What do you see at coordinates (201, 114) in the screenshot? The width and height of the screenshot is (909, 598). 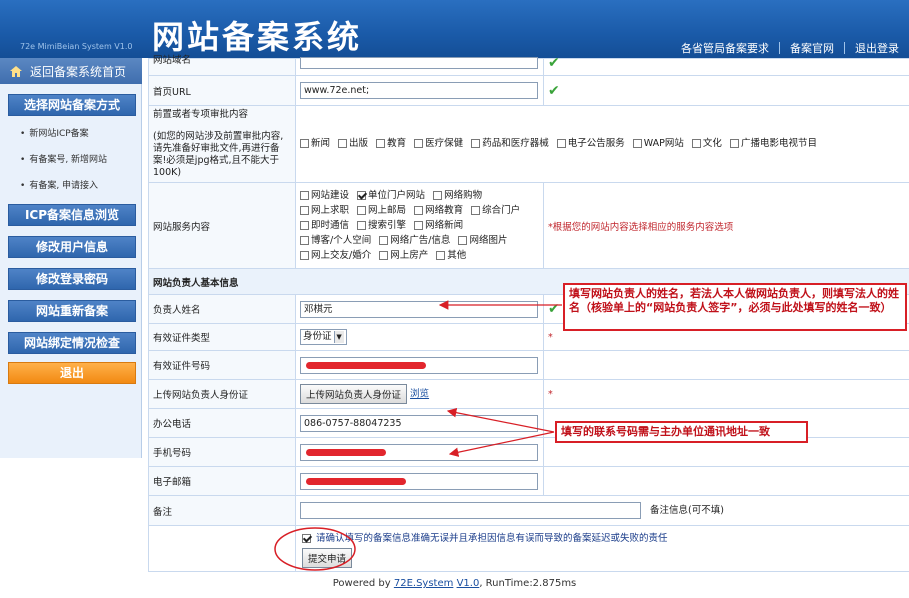 I see `preapproval-label: 前置或者专项审批内容` at bounding box center [201, 114].